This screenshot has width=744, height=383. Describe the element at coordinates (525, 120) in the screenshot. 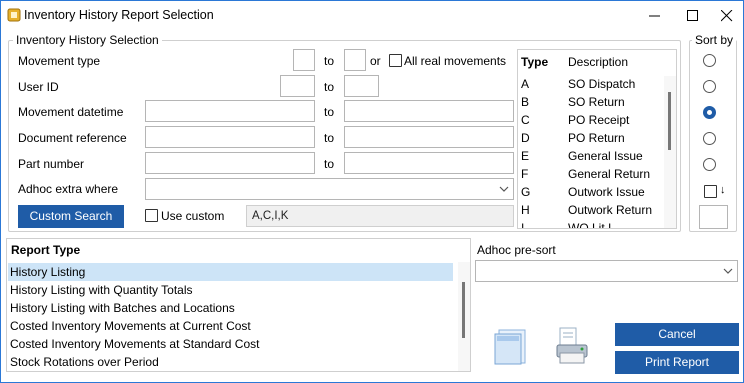

I see `type-code: C` at that location.